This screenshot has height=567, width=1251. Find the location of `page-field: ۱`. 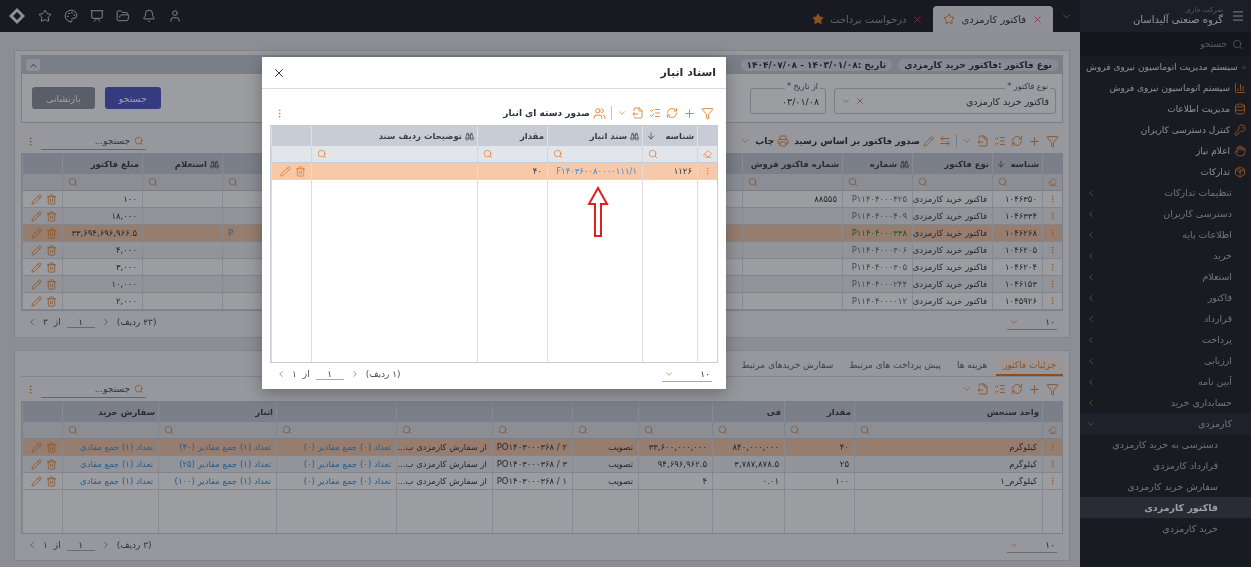

page-field: ۱ is located at coordinates (80, 322).